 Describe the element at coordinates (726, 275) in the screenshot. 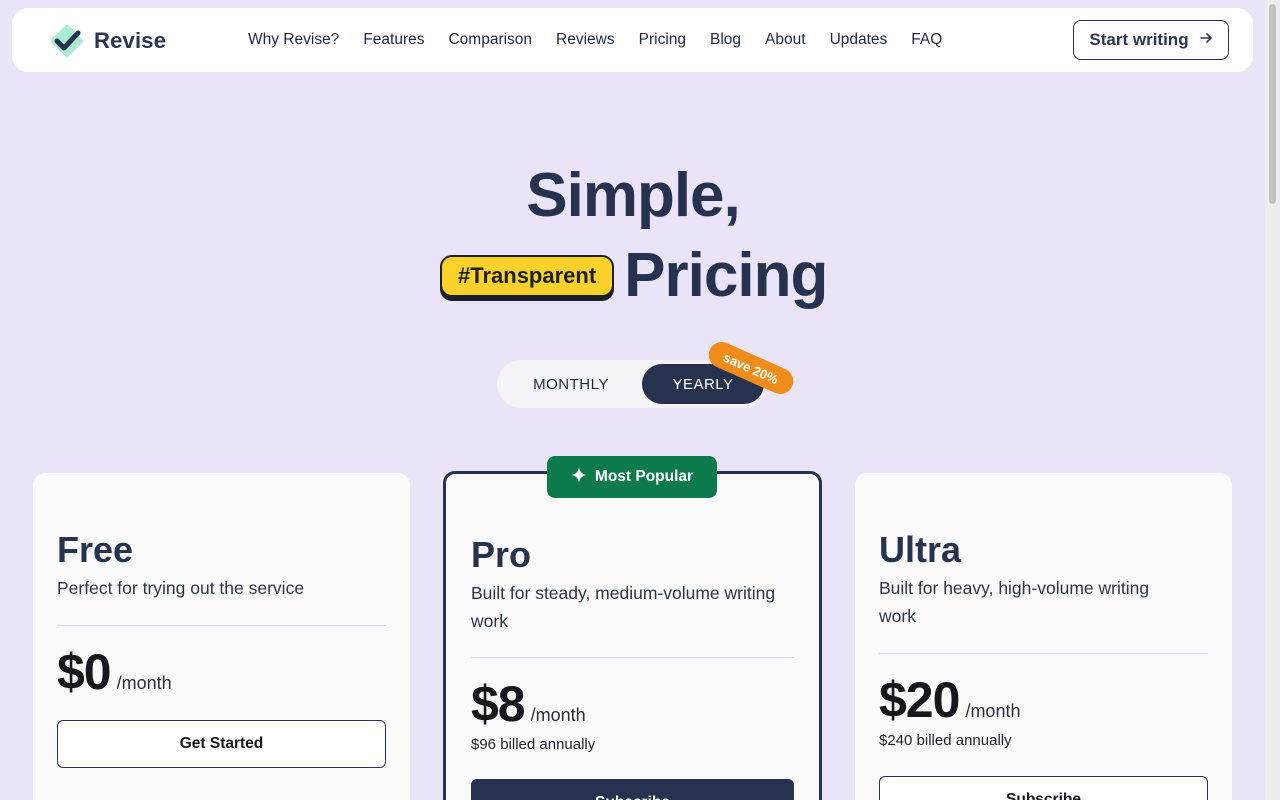

I see `hero-pricing-word: Pricing` at that location.